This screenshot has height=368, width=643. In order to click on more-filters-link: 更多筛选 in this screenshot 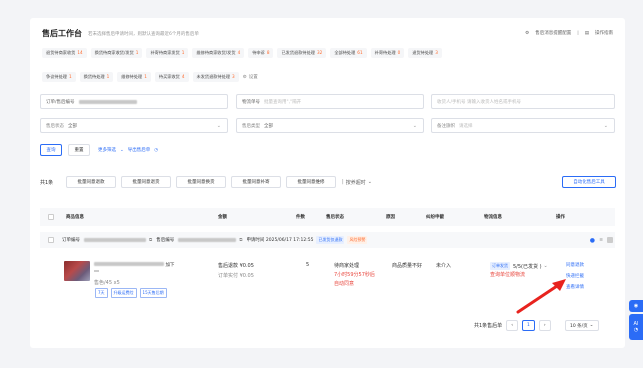, I will do `click(107, 150)`.